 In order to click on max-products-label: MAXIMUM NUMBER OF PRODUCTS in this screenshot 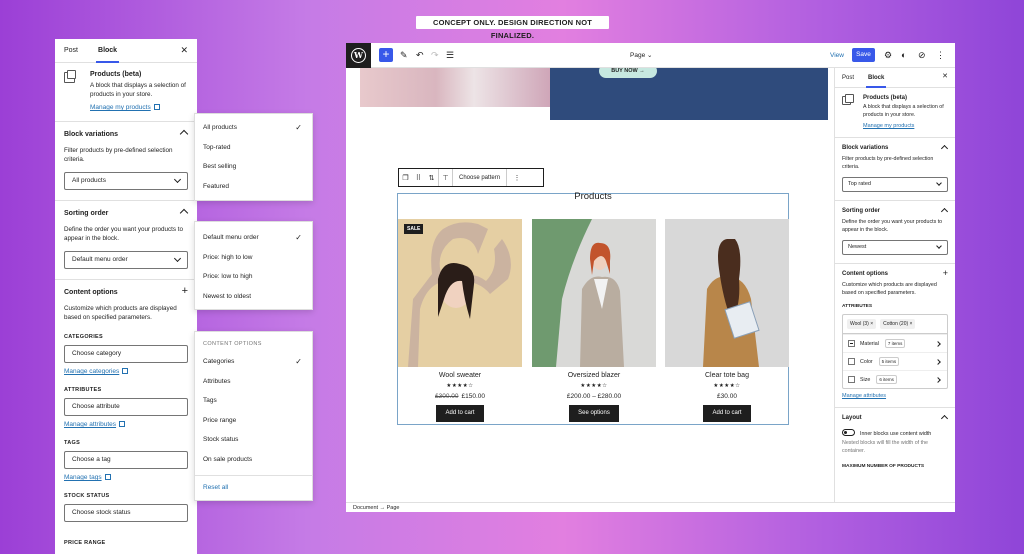, I will do `click(883, 466)`.